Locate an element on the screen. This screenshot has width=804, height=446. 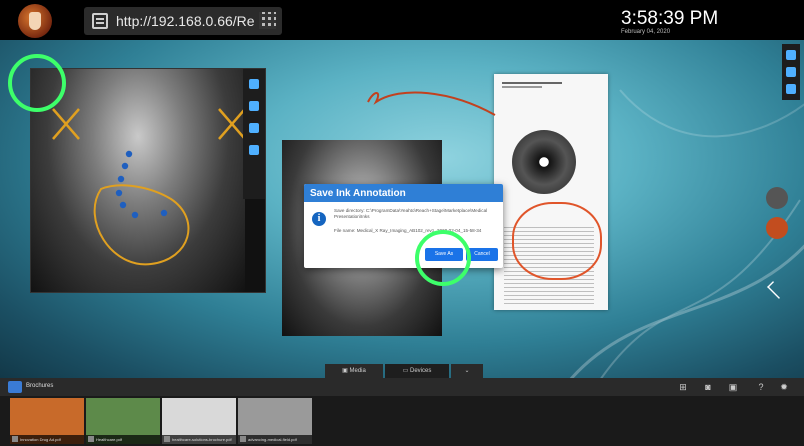
tray-header: Brochures ⊞ ◙ ▣ ? ✹ is located at coordinates (402, 387).